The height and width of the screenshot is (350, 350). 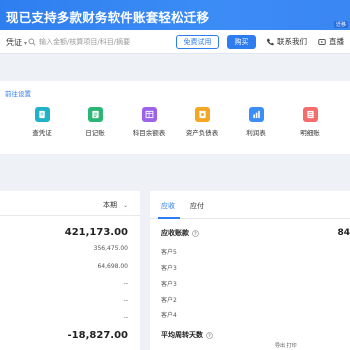 What do you see at coordinates (108, 17) in the screenshot?
I see `banner-title: 现已支持多款财务软件账套轻松迁移` at bounding box center [108, 17].